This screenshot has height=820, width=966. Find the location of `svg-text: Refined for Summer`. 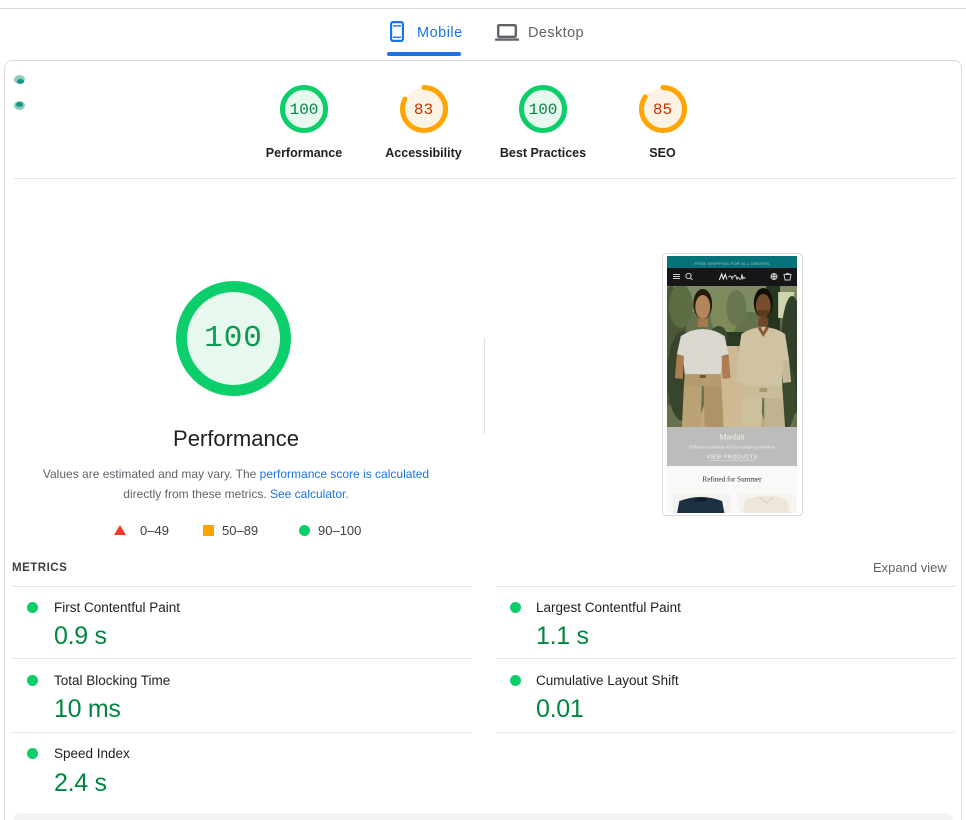

svg-text: Refined for Summer is located at coordinates (732, 479).